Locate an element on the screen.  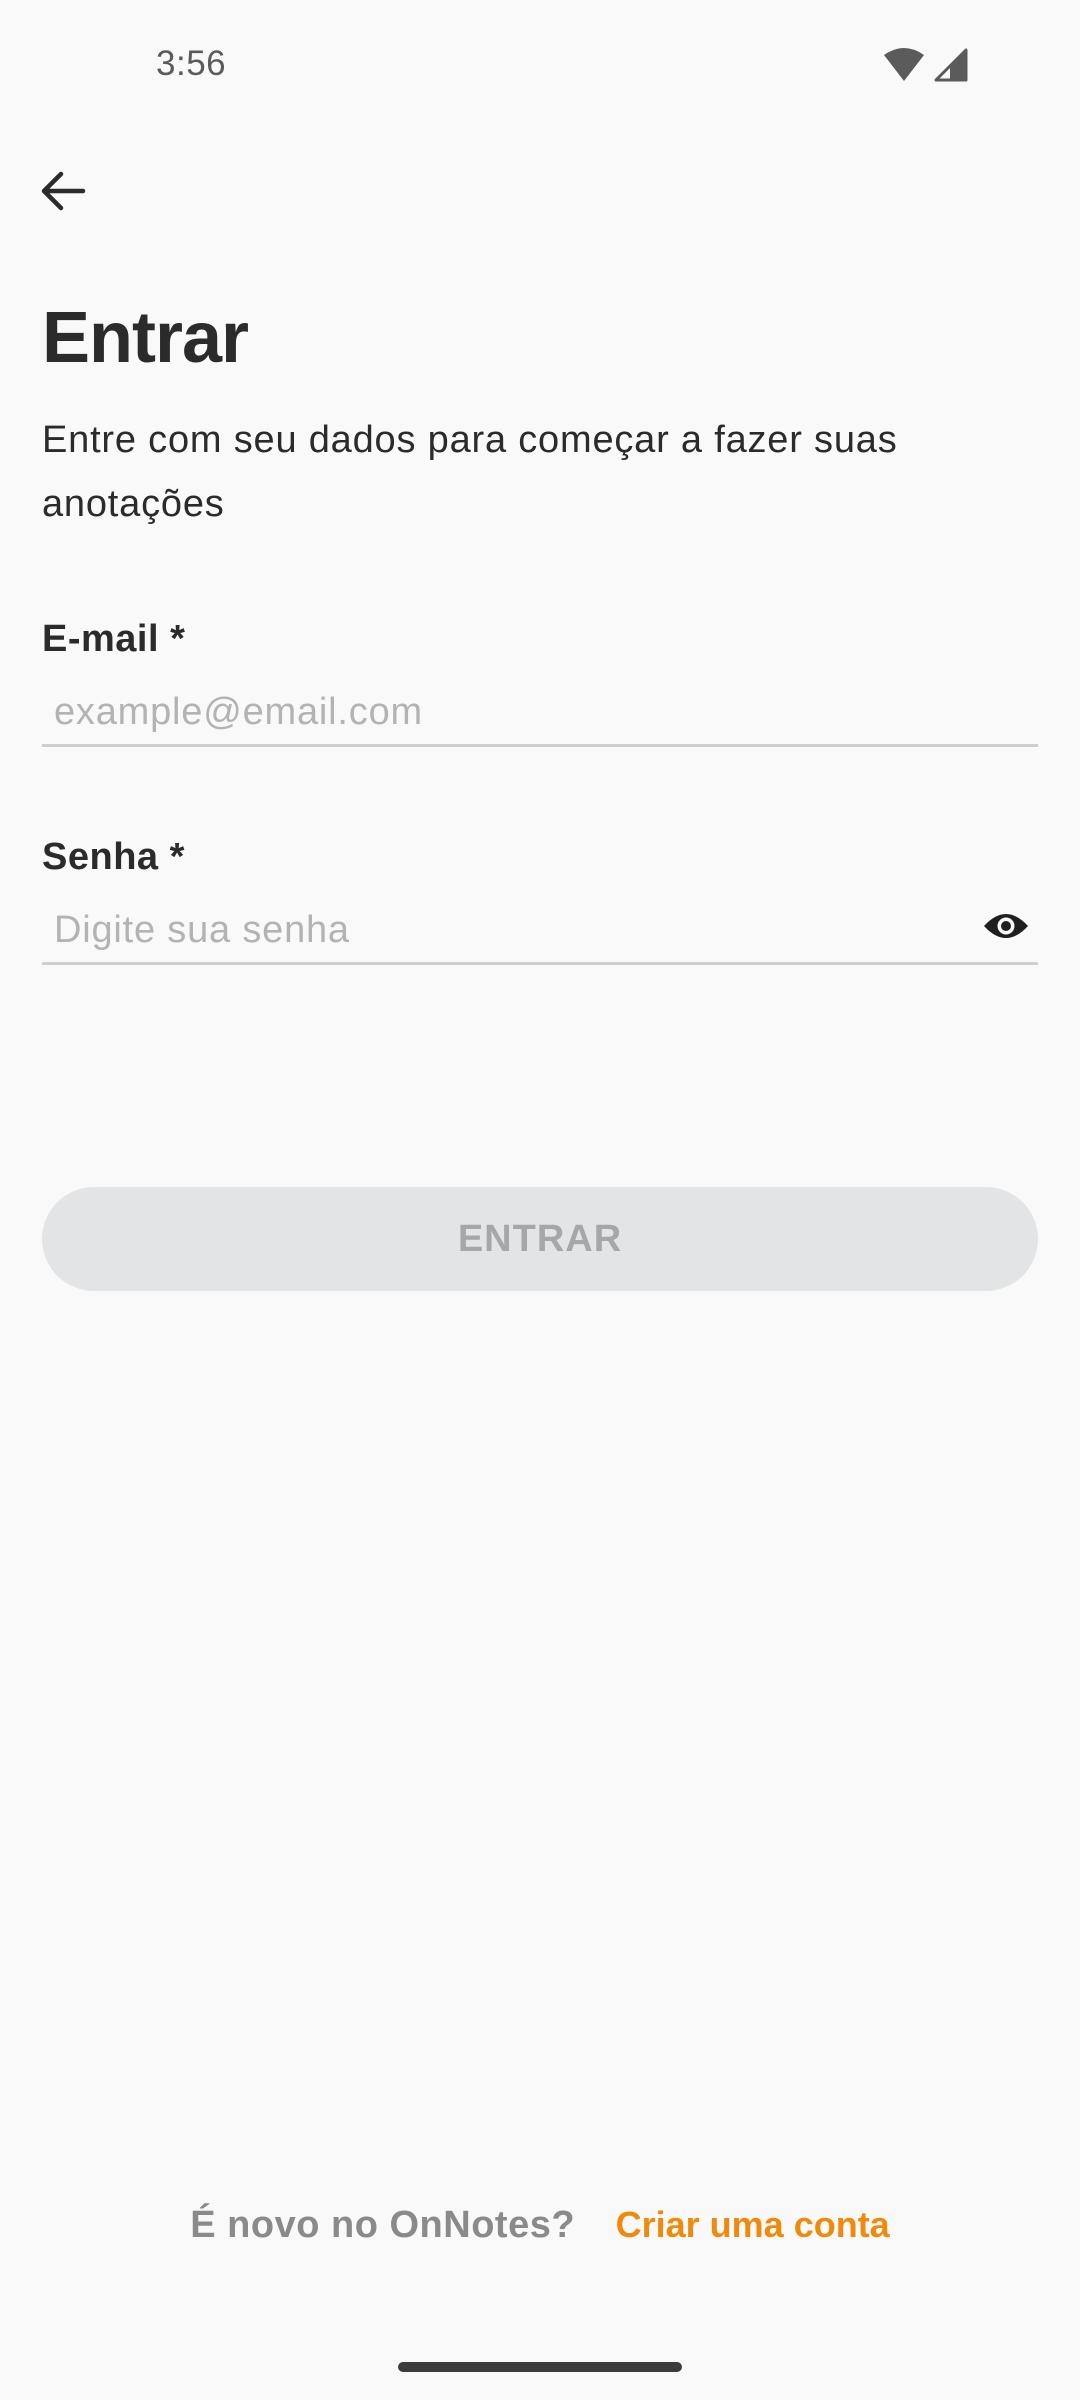
status-time: 3:56 is located at coordinates (191, 63).